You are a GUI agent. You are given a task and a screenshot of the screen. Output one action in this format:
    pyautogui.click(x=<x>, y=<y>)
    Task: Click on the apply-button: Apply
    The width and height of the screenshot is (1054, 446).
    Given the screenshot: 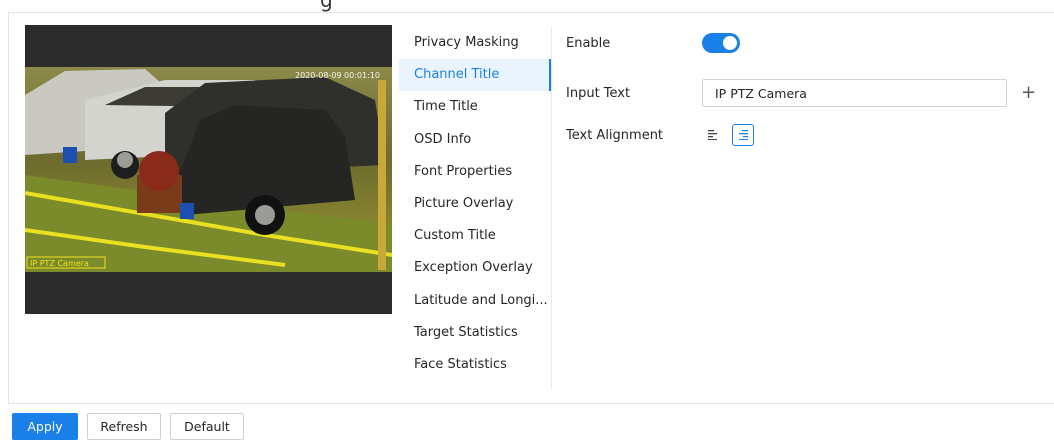 What is the action you would take?
    pyautogui.click(x=45, y=426)
    